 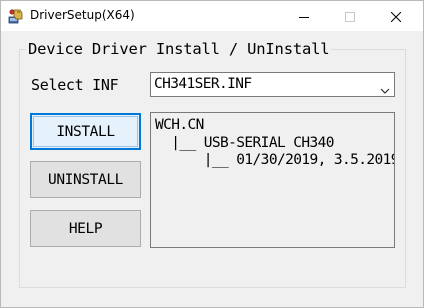 What do you see at coordinates (16, 16) in the screenshot?
I see `driver-setup-icon` at bounding box center [16, 16].